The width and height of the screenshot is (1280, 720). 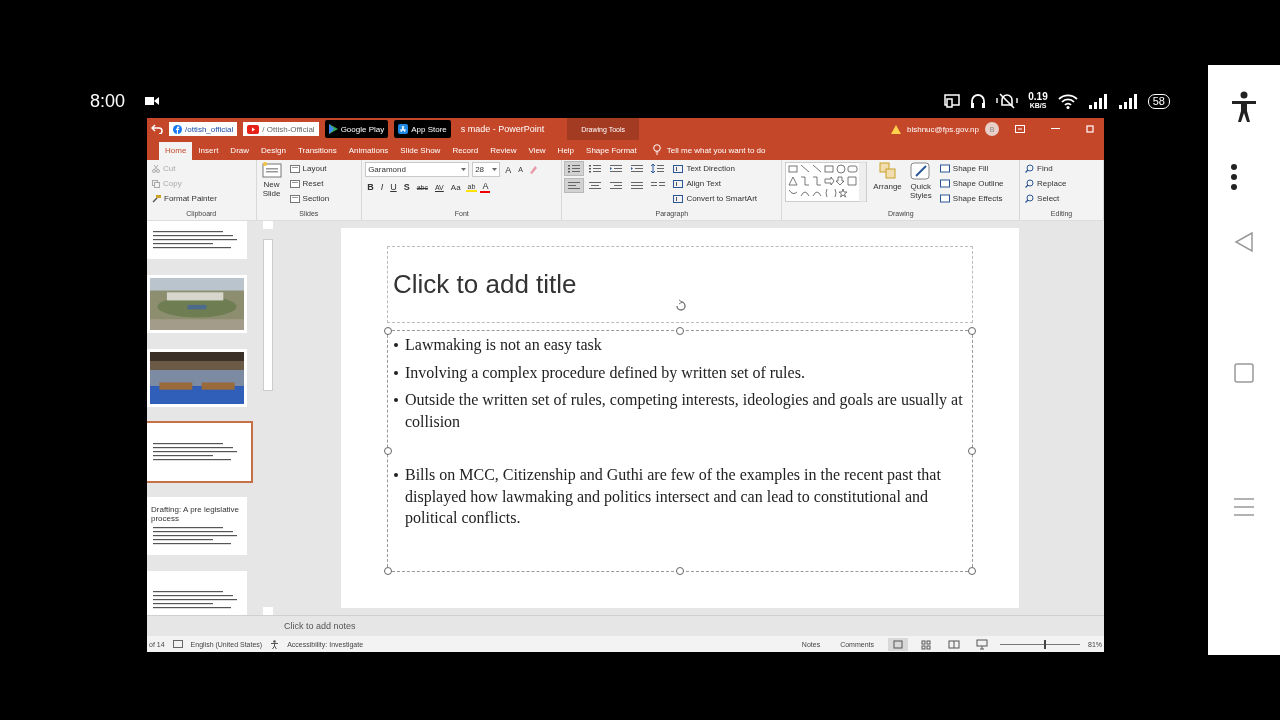 I want to click on bullet-text: Outside the written set of rules, competing interests, ideologies and goals are usually at collision, so click(x=684, y=411).